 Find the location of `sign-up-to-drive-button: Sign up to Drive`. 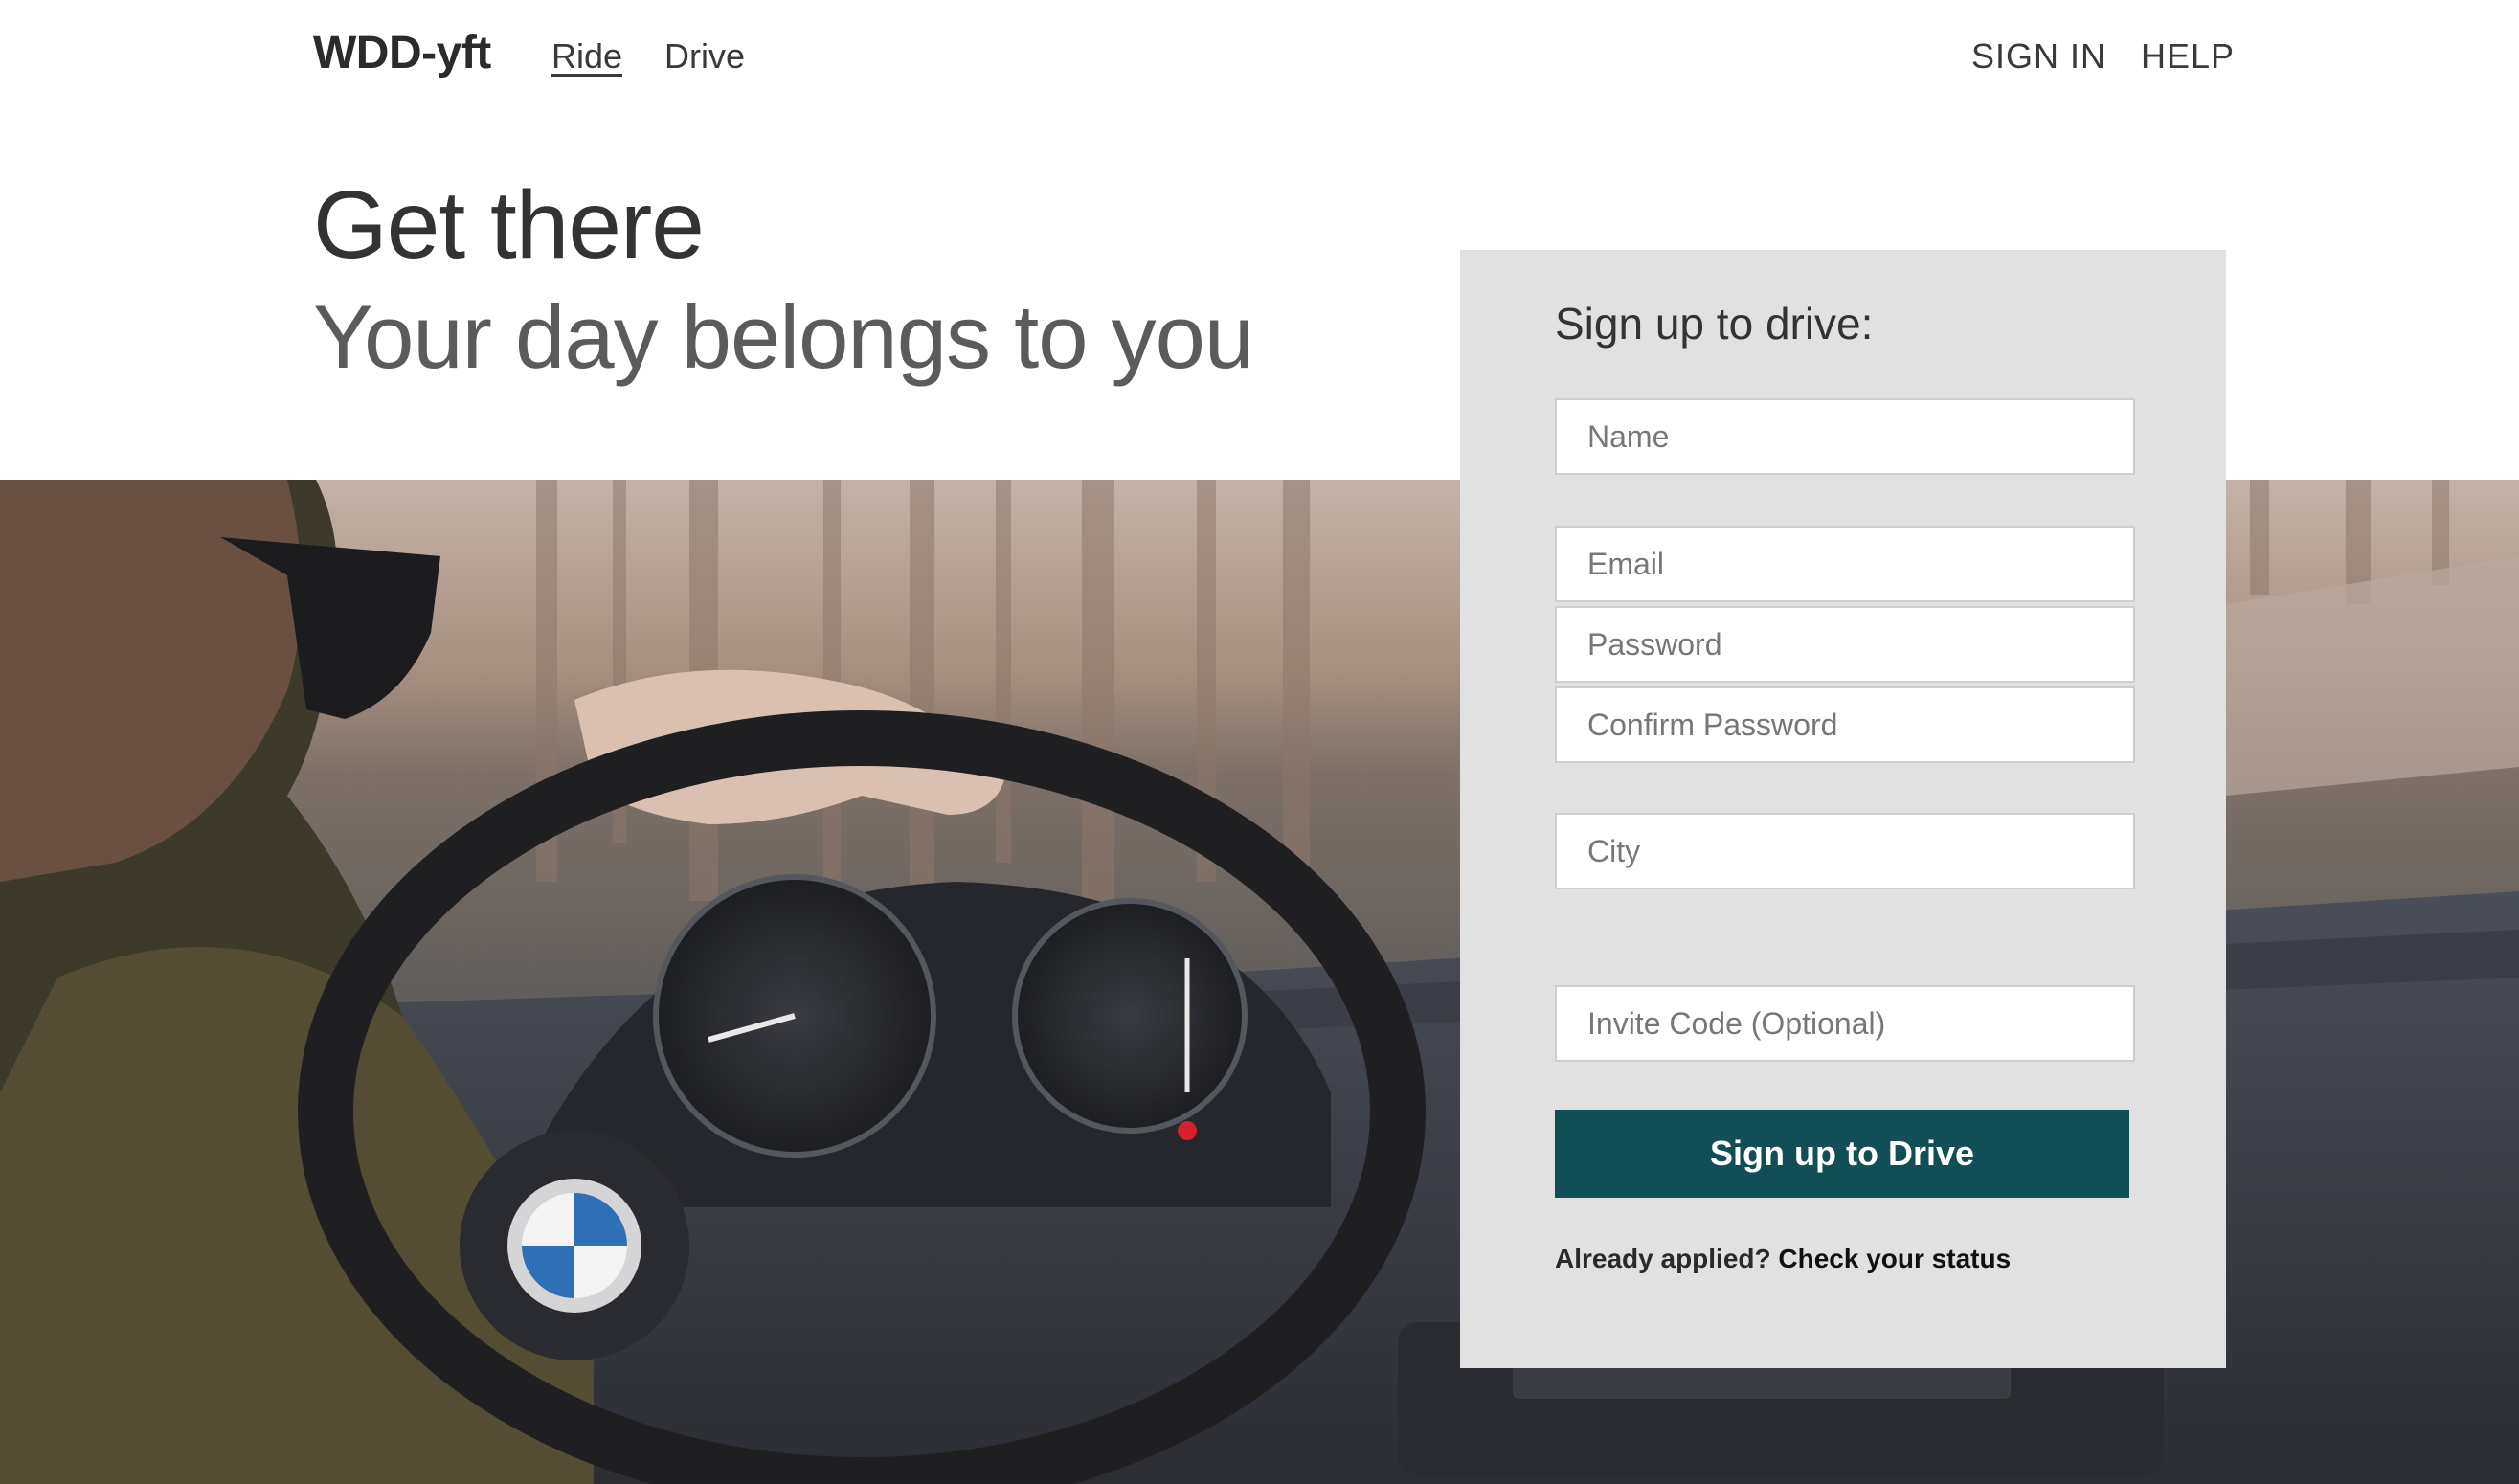

sign-up-to-drive-button: Sign up to Drive is located at coordinates (1842, 1154).